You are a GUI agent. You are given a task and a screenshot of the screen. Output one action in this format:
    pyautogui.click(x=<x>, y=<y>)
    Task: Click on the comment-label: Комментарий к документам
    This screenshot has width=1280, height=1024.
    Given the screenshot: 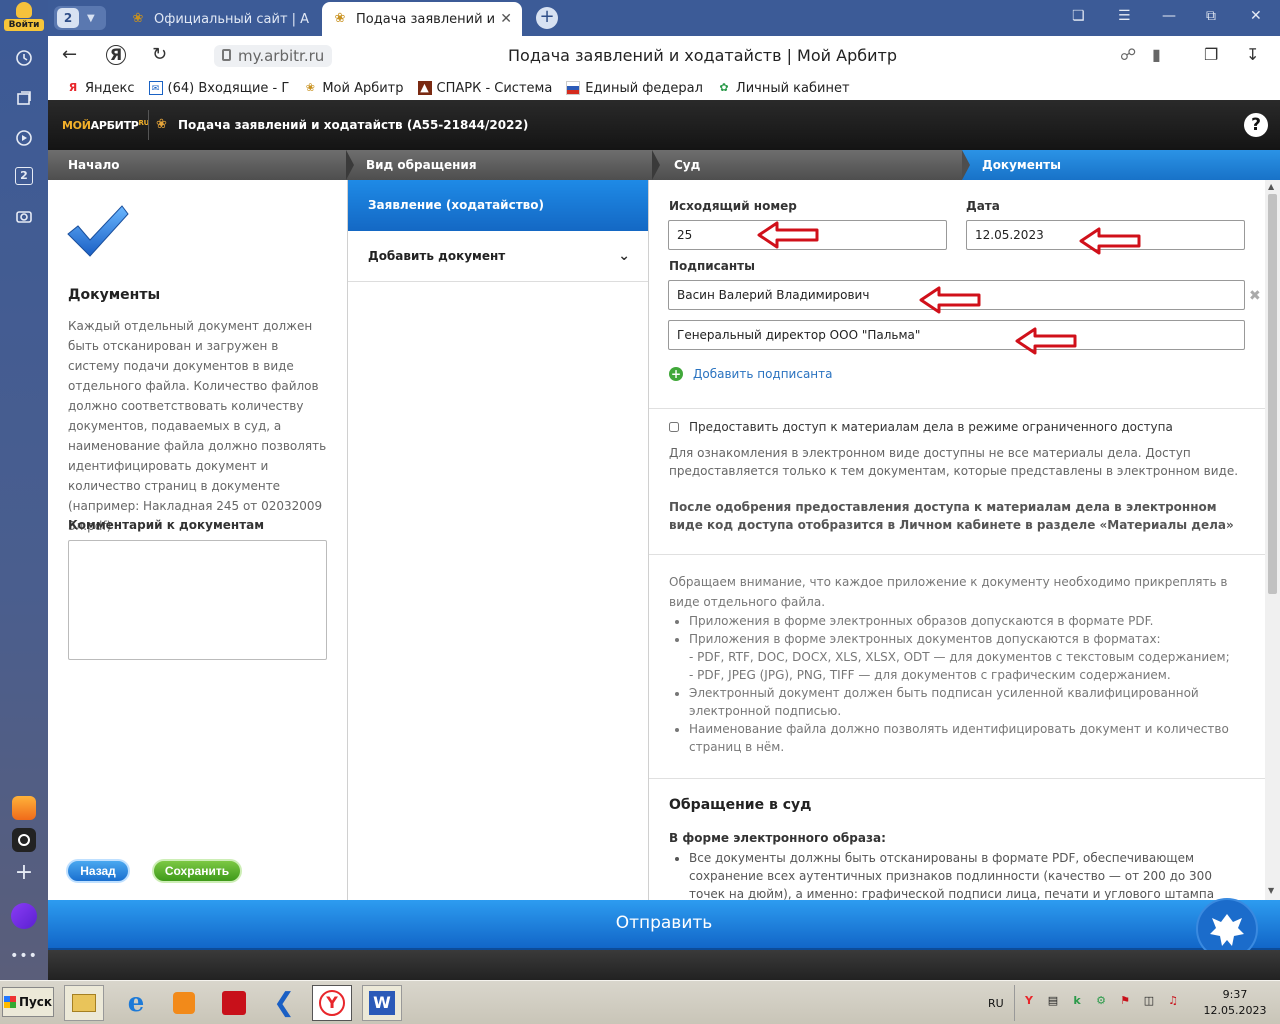 What is the action you would take?
    pyautogui.click(x=166, y=525)
    